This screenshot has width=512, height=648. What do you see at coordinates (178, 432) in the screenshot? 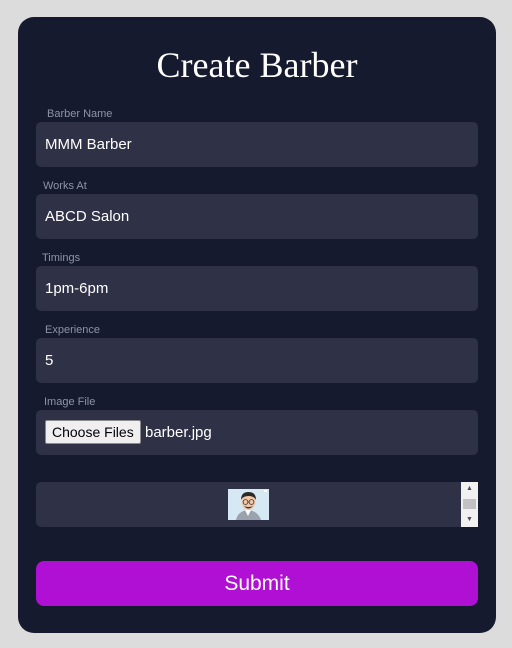
I see `selected-file-name: barber.jpg` at bounding box center [178, 432].